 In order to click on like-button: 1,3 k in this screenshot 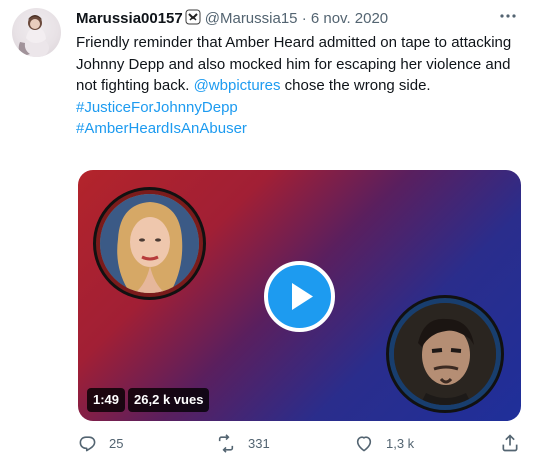, I will do `click(384, 443)`.